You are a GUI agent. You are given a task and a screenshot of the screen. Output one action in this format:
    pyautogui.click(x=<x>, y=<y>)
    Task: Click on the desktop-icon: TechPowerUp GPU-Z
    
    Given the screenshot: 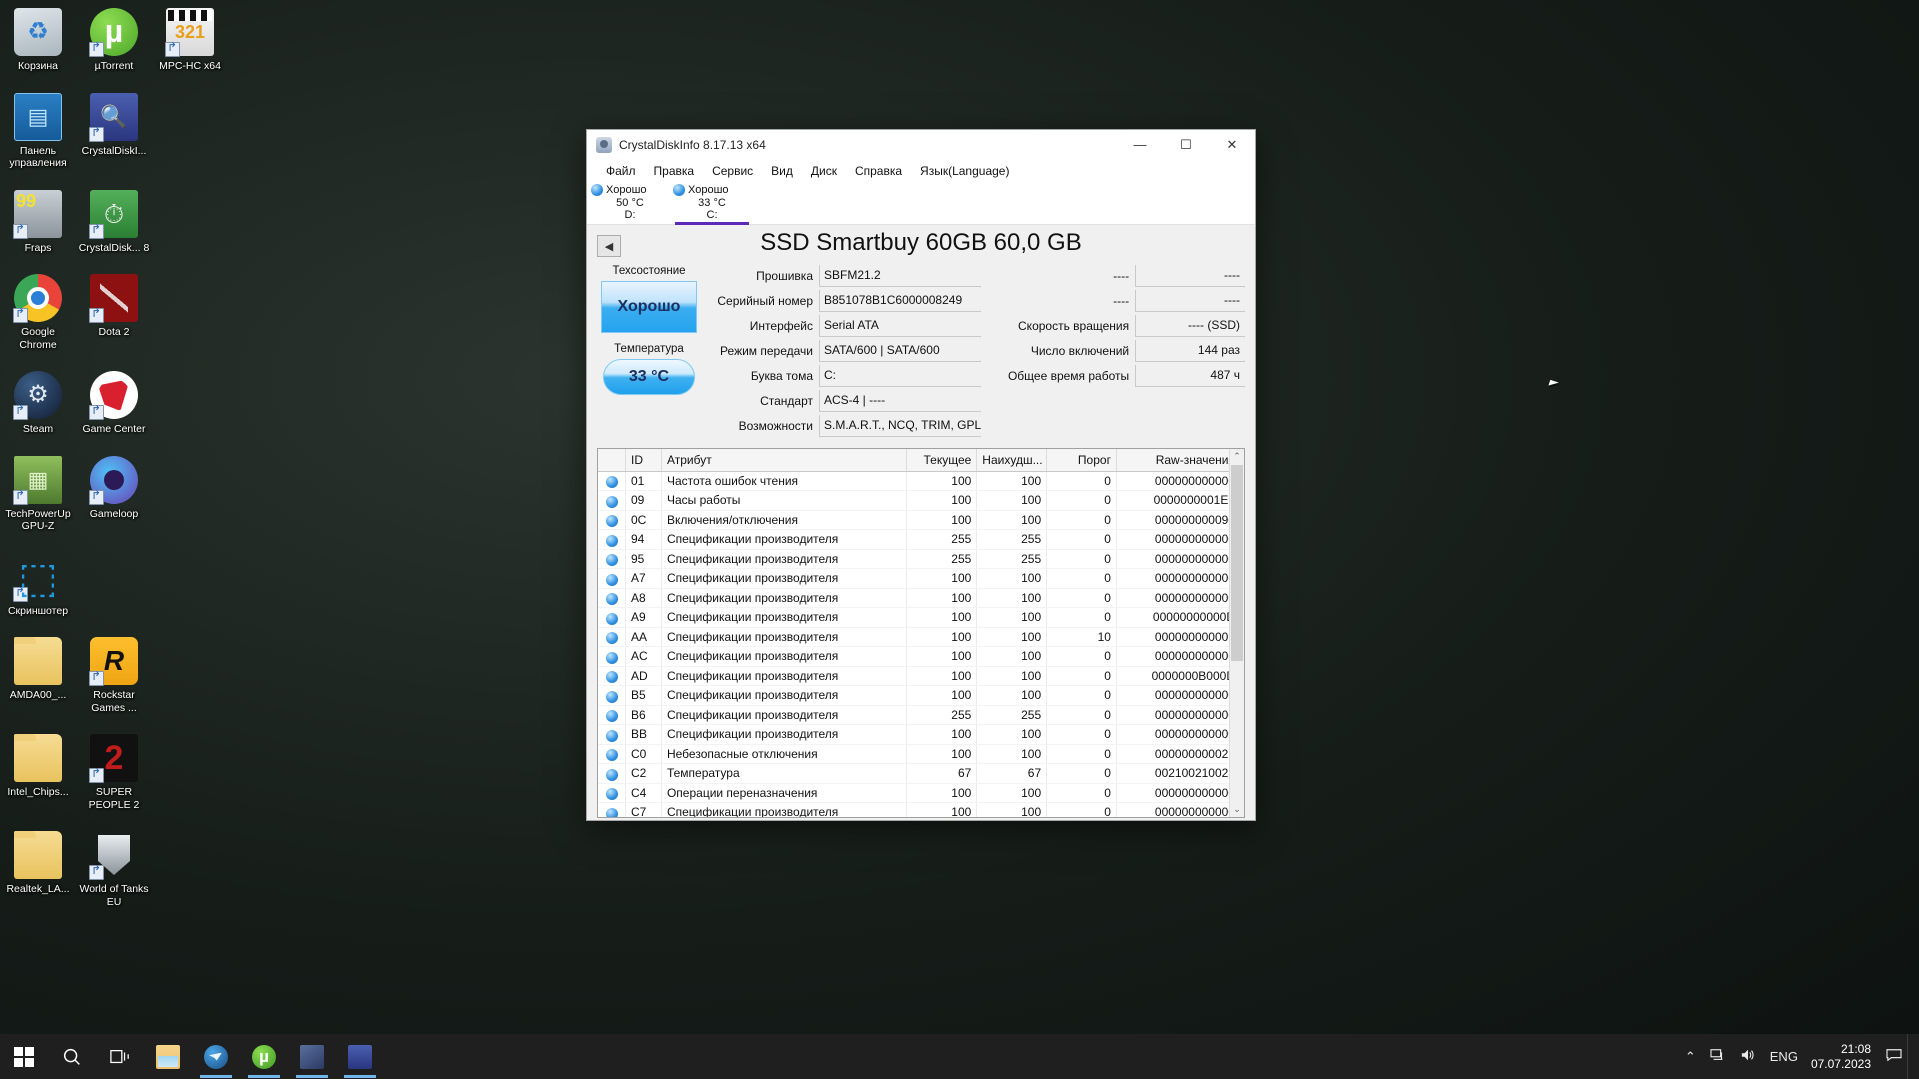 What is the action you would take?
    pyautogui.click(x=38, y=493)
    